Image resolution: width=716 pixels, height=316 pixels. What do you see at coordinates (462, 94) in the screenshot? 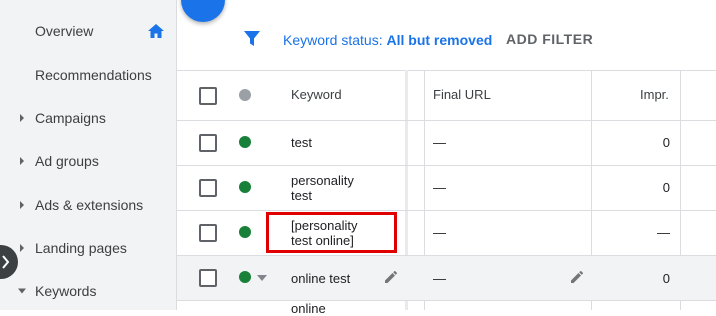
I see `column-header-final-url: Final URL` at bounding box center [462, 94].